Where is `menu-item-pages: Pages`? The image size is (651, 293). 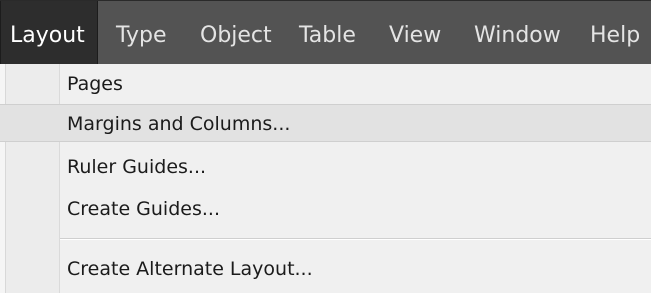
menu-item-pages: Pages is located at coordinates (325, 84).